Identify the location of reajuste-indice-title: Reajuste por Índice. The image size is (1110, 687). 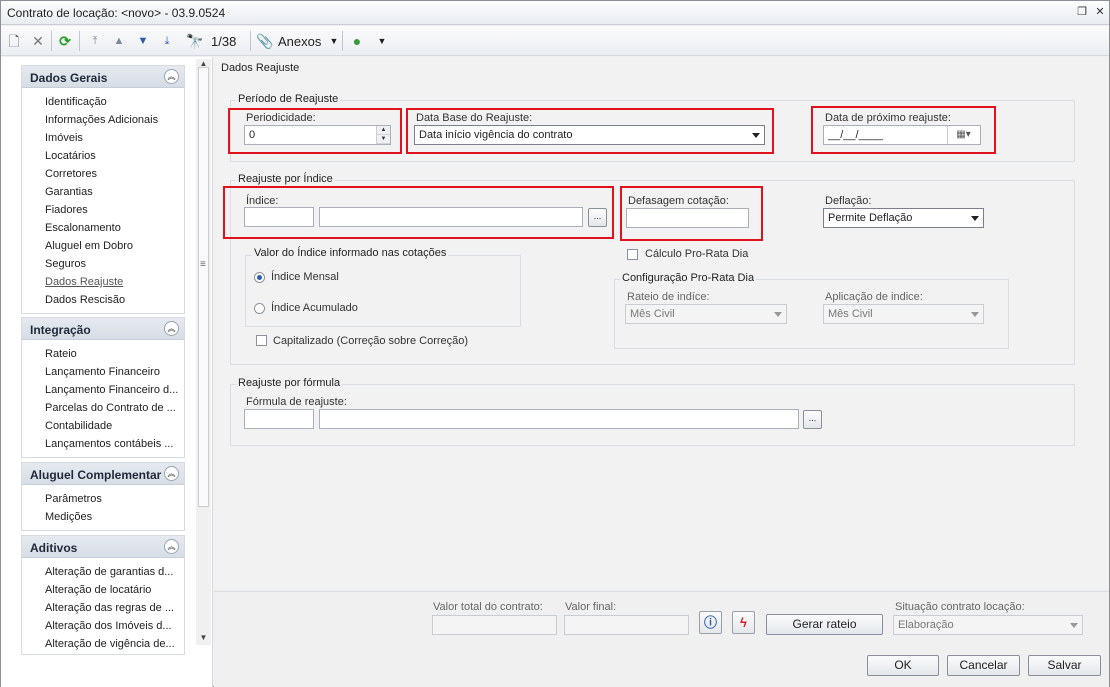
(285, 179).